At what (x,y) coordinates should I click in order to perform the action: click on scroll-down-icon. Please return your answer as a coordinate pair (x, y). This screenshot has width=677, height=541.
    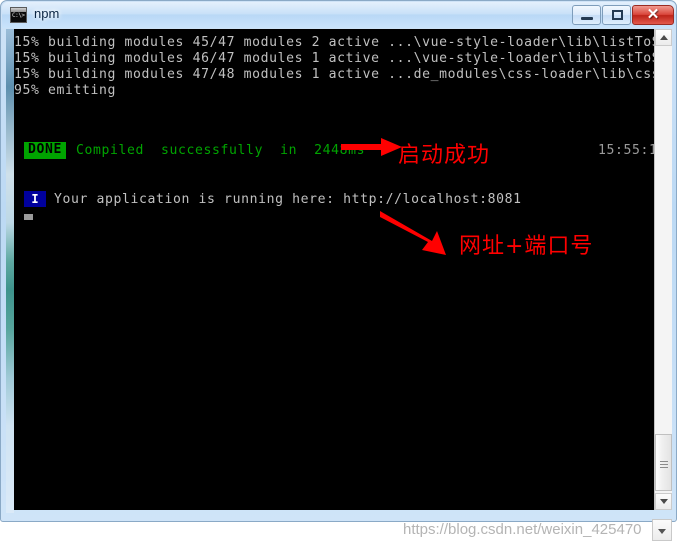
    Looking at the image, I should click on (664, 501).